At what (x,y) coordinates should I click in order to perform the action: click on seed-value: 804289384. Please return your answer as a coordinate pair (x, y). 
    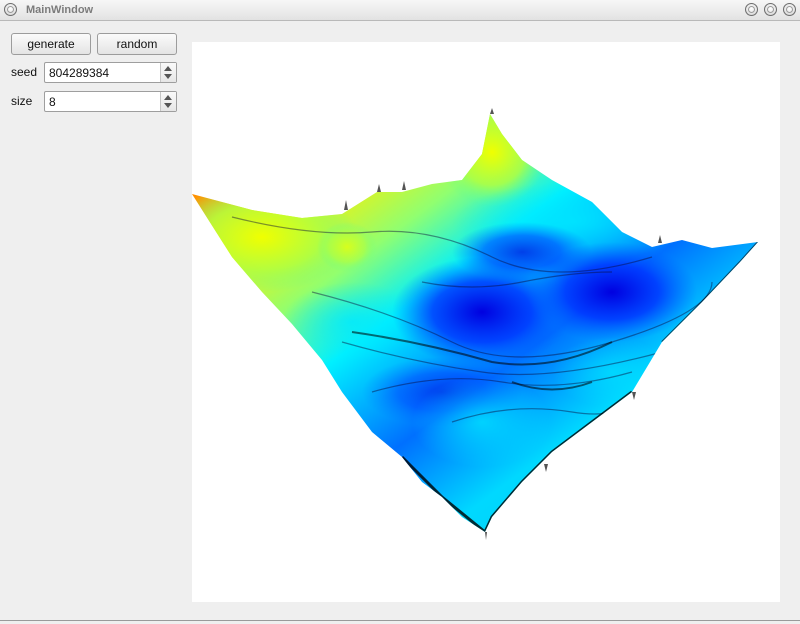
    Looking at the image, I should click on (79, 73).